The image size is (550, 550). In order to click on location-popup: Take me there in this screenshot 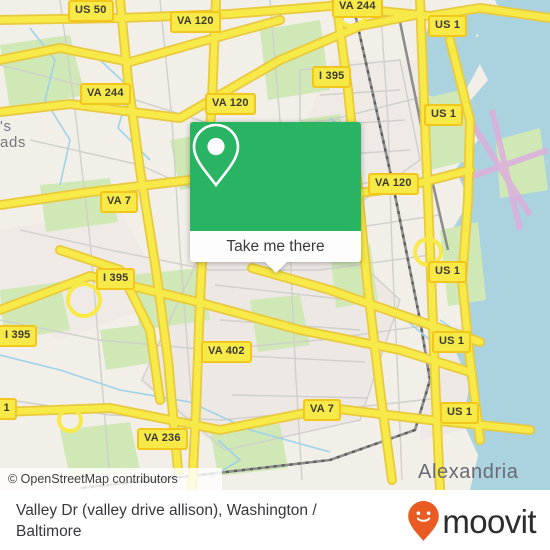, I will do `click(275, 197)`.